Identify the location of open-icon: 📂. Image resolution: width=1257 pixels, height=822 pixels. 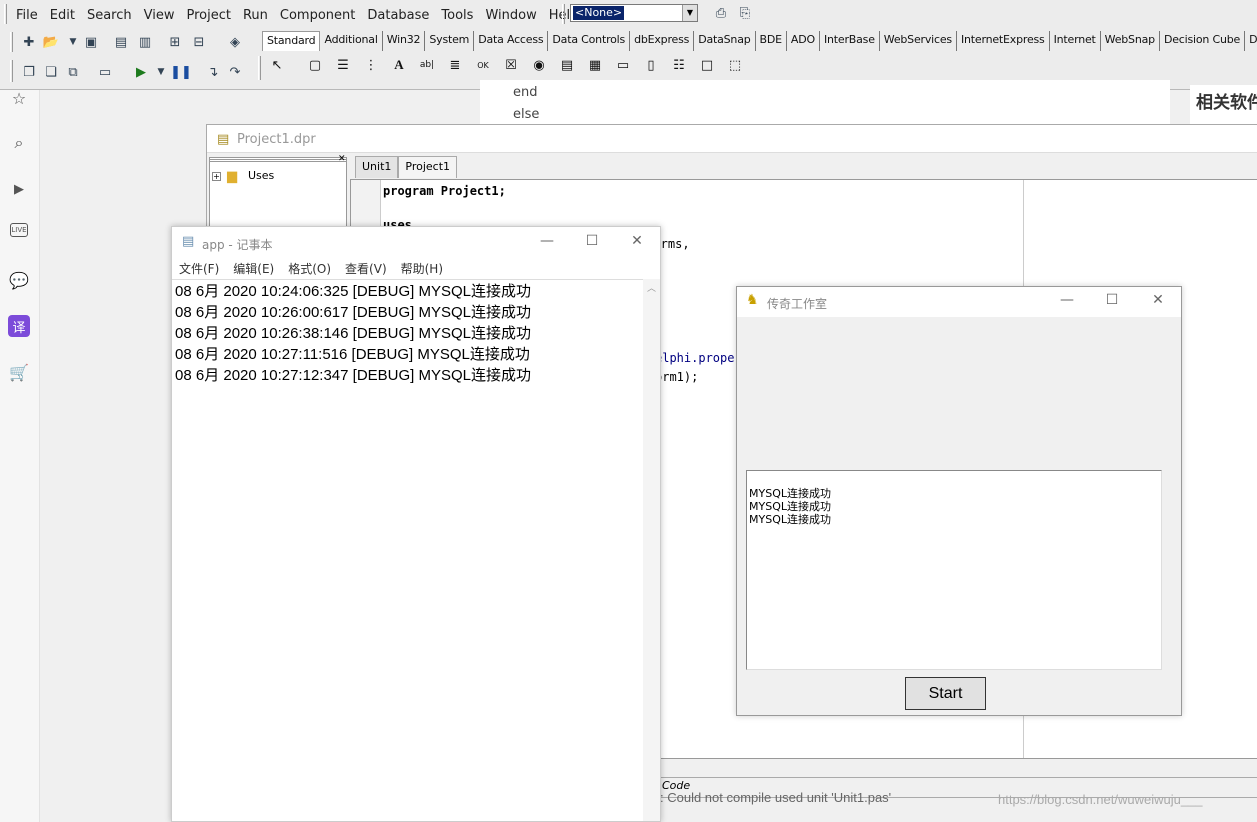
(51, 42).